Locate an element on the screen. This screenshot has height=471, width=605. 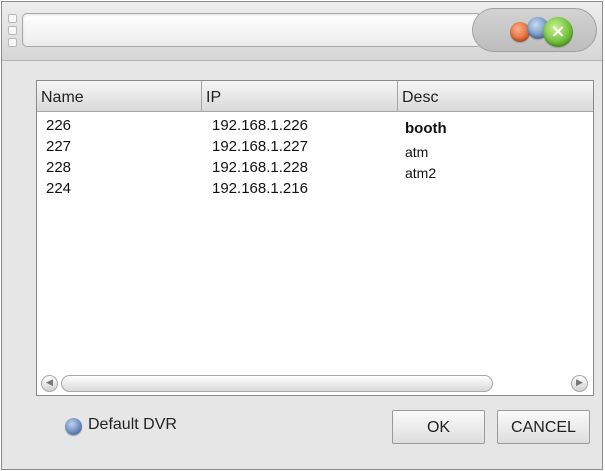
row-desc: booth is located at coordinates (426, 128).